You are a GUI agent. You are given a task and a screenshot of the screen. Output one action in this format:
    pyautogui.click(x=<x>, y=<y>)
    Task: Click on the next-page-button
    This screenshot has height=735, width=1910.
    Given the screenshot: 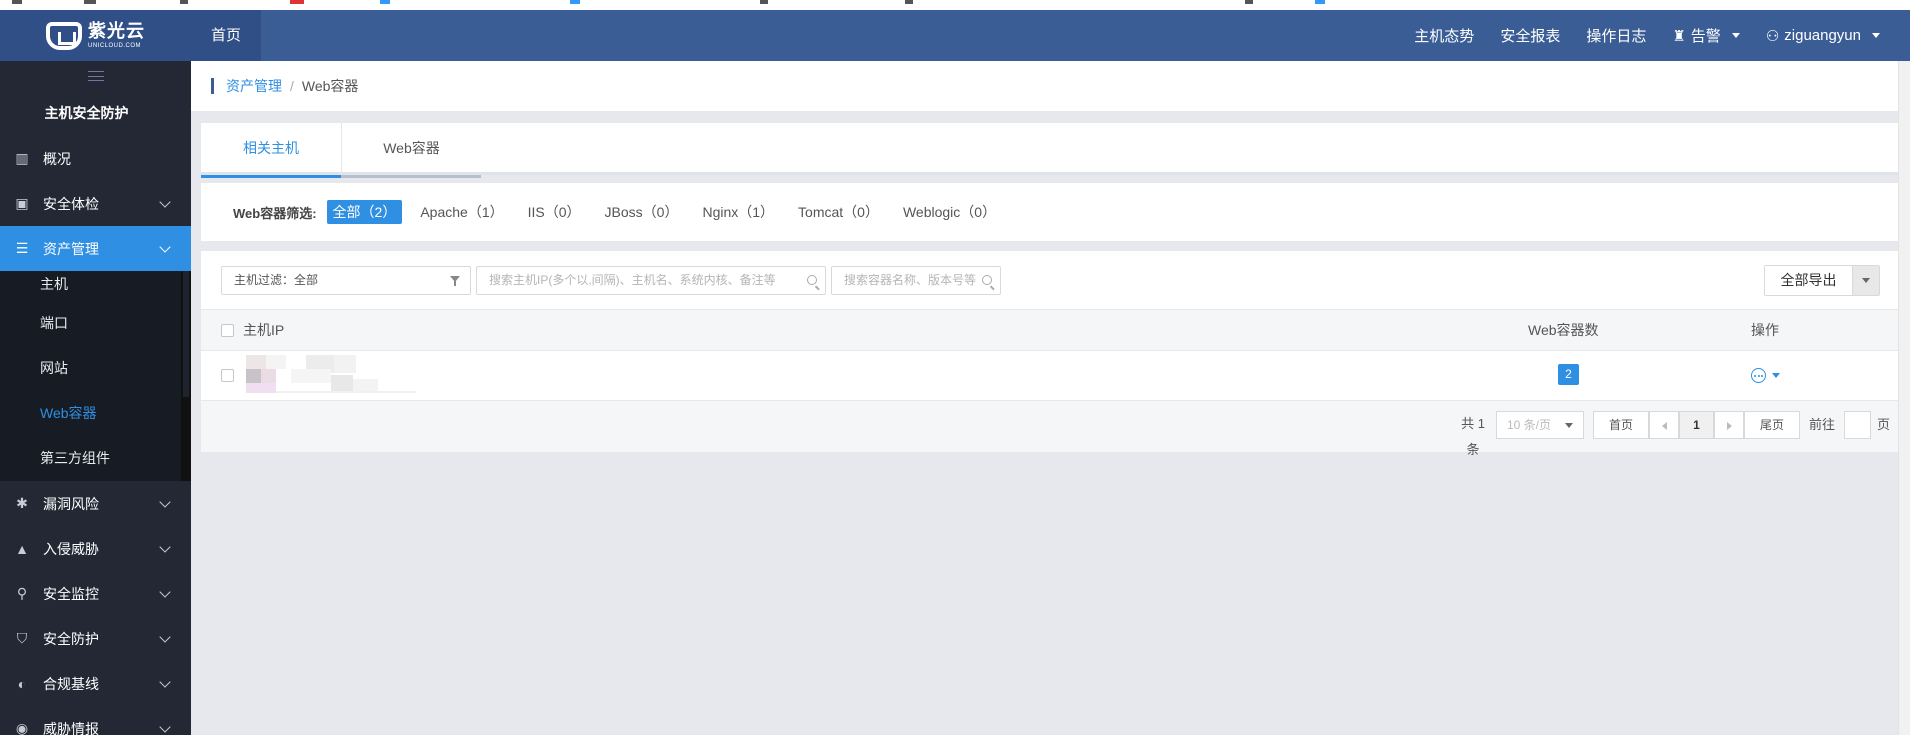 What is the action you would take?
    pyautogui.click(x=1729, y=425)
    